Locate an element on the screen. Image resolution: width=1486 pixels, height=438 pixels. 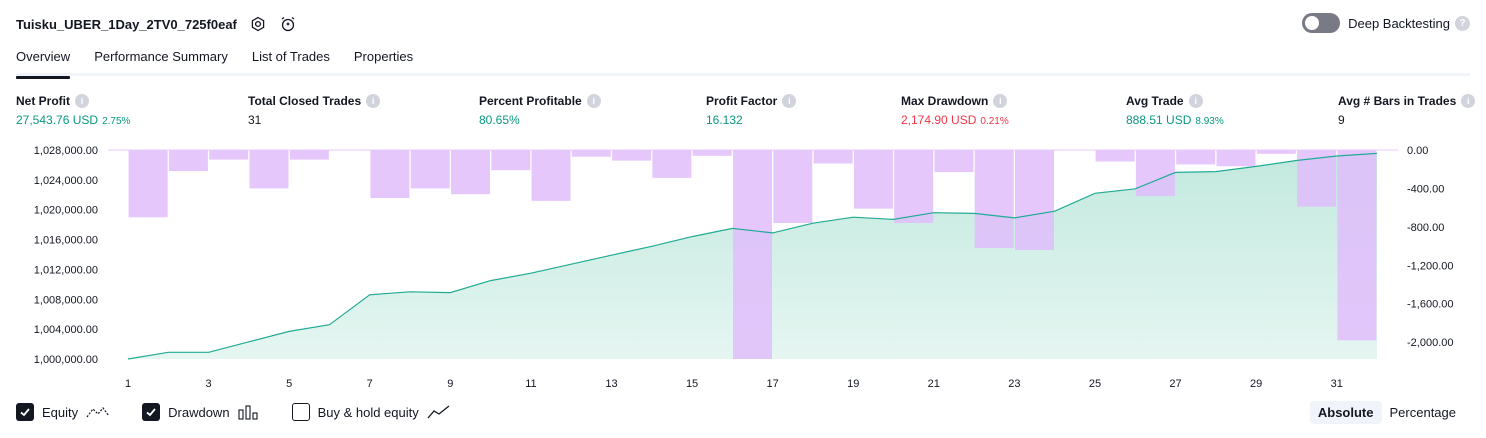
metric-avg-trade: Avg Trade i 888.51 USD 8.93% is located at coordinates (1175, 110).